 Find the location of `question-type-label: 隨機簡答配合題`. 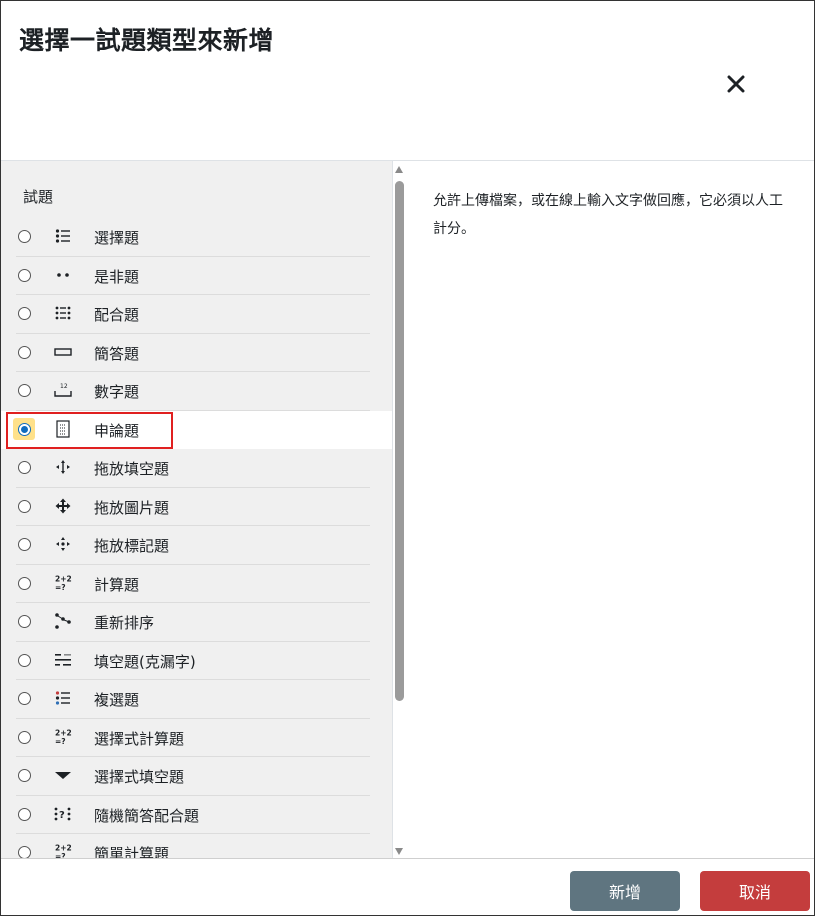

question-type-label: 隨機簡答配合題 is located at coordinates (147, 815).